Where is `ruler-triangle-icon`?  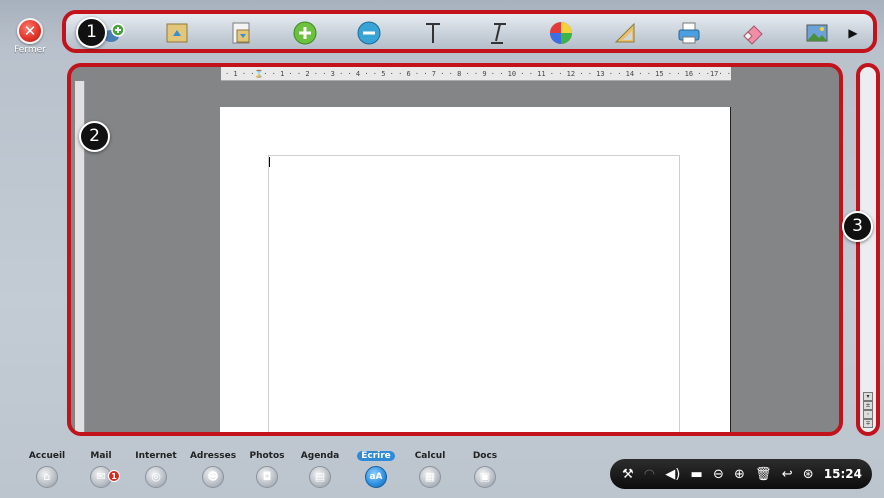
ruler-triangle-icon is located at coordinates (624, 32).